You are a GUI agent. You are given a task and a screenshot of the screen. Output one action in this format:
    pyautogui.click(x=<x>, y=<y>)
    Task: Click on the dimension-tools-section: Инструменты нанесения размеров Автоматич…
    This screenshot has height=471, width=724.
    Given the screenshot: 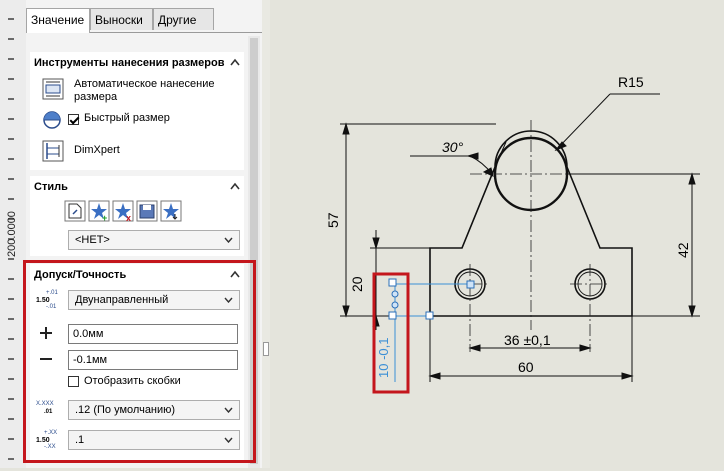 What is the action you would take?
    pyautogui.click(x=137, y=111)
    